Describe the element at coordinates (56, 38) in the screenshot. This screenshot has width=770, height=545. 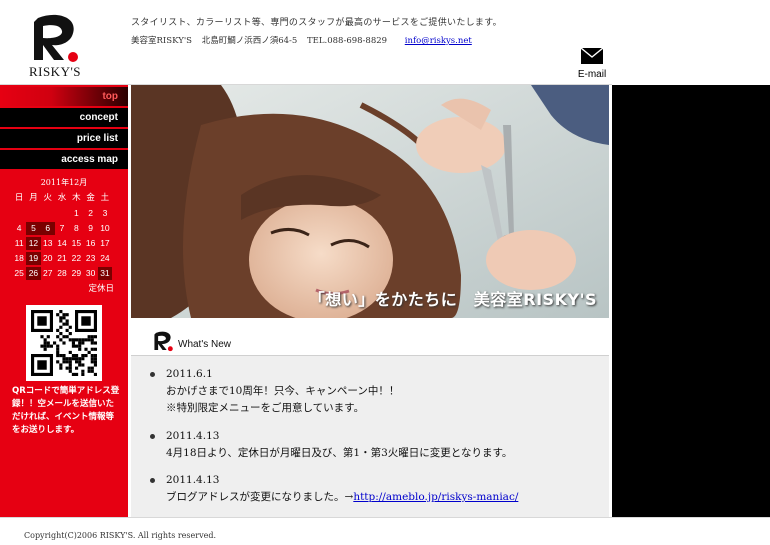
I see `risky-logo-icon` at that location.